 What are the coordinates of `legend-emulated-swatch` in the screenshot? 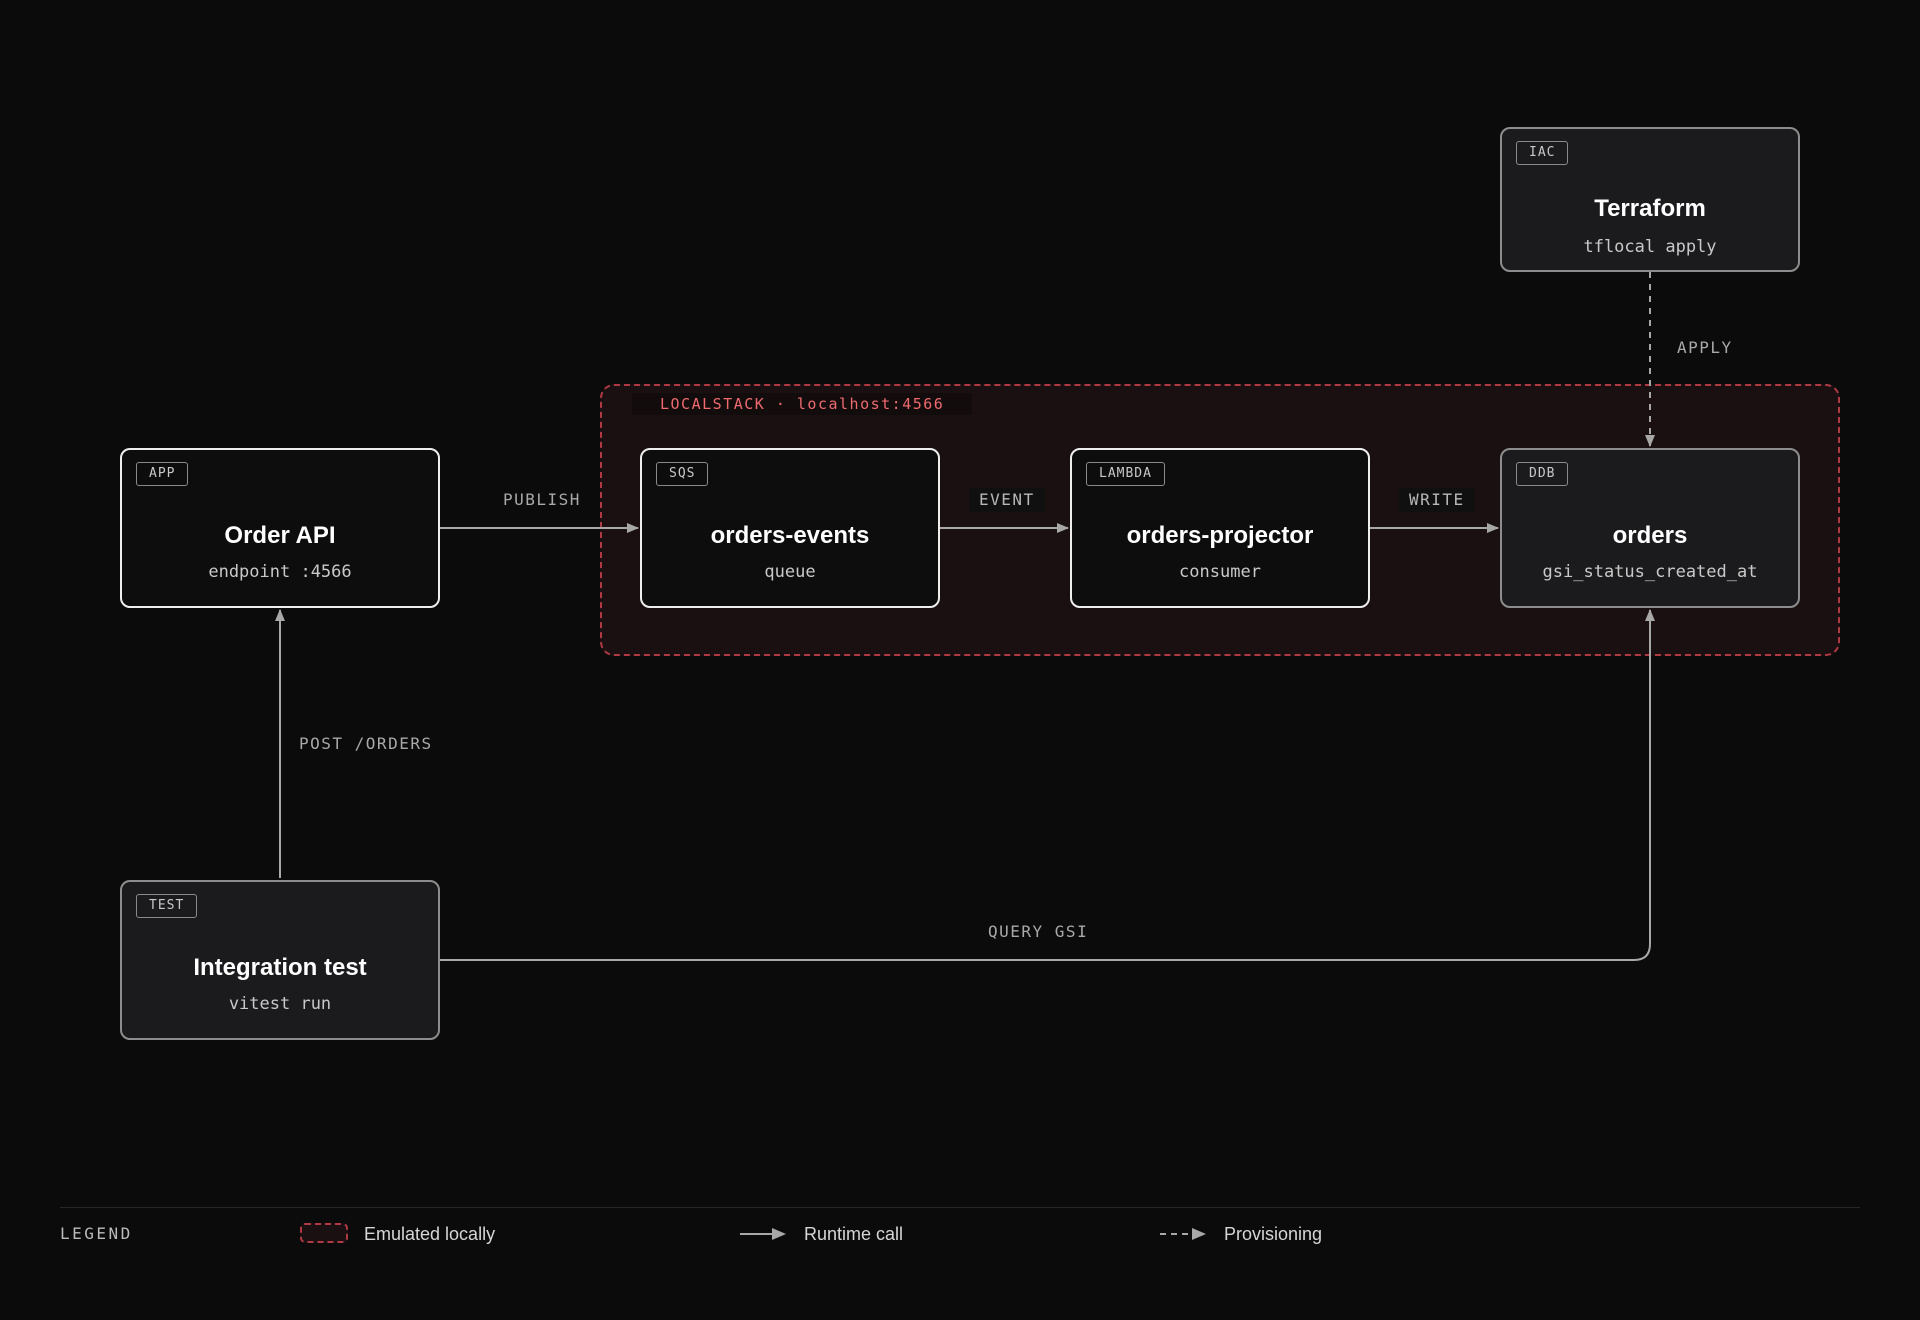 It's located at (324, 1233).